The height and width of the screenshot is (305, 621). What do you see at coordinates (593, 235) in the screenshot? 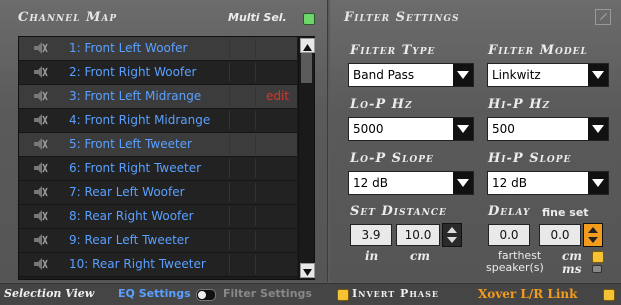
I see `delay-fine-stepper` at bounding box center [593, 235].